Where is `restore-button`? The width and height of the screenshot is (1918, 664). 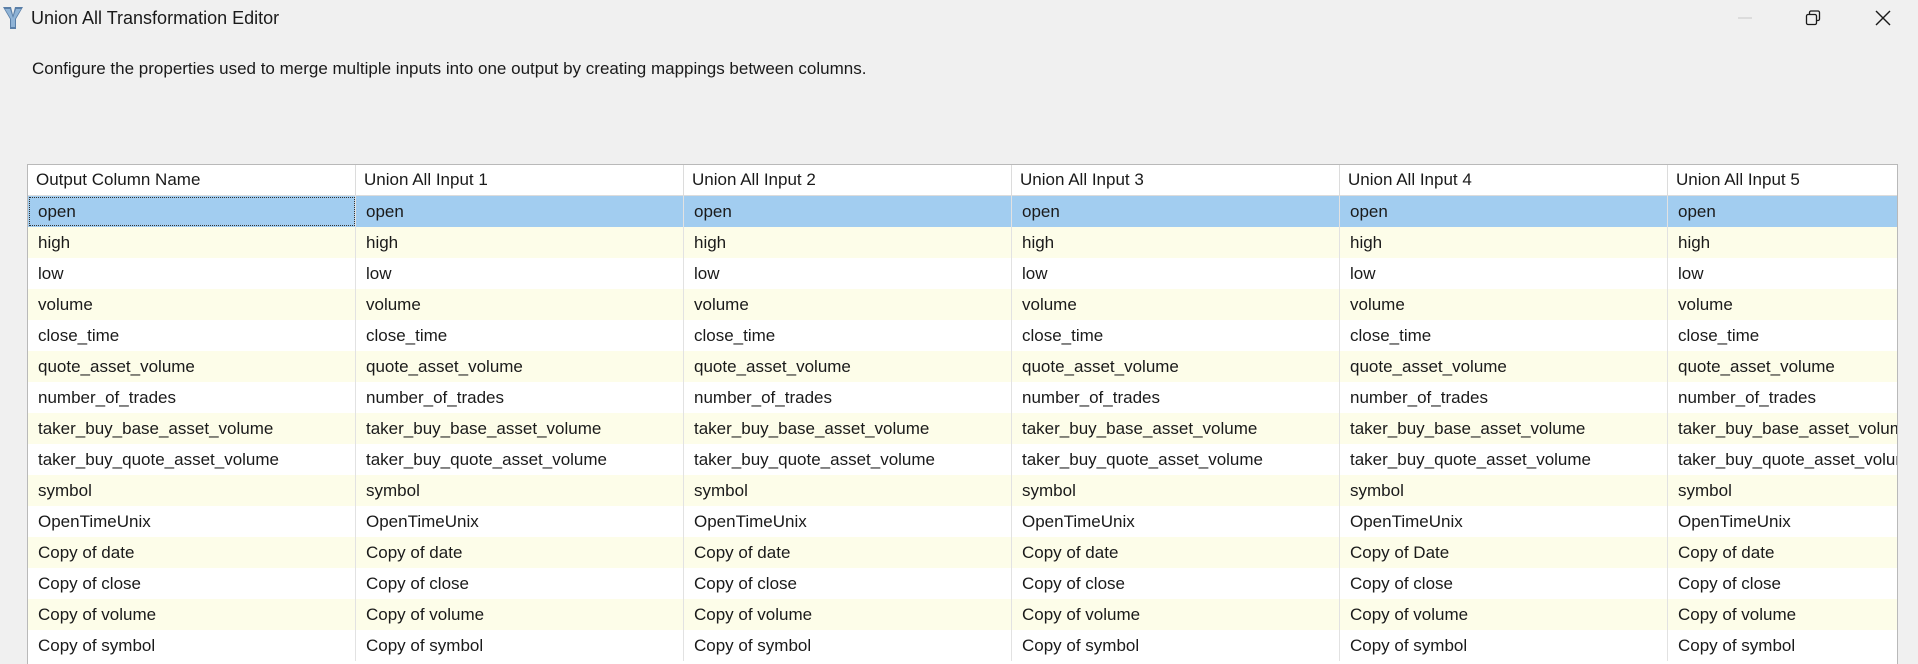
restore-button is located at coordinates (1813, 18).